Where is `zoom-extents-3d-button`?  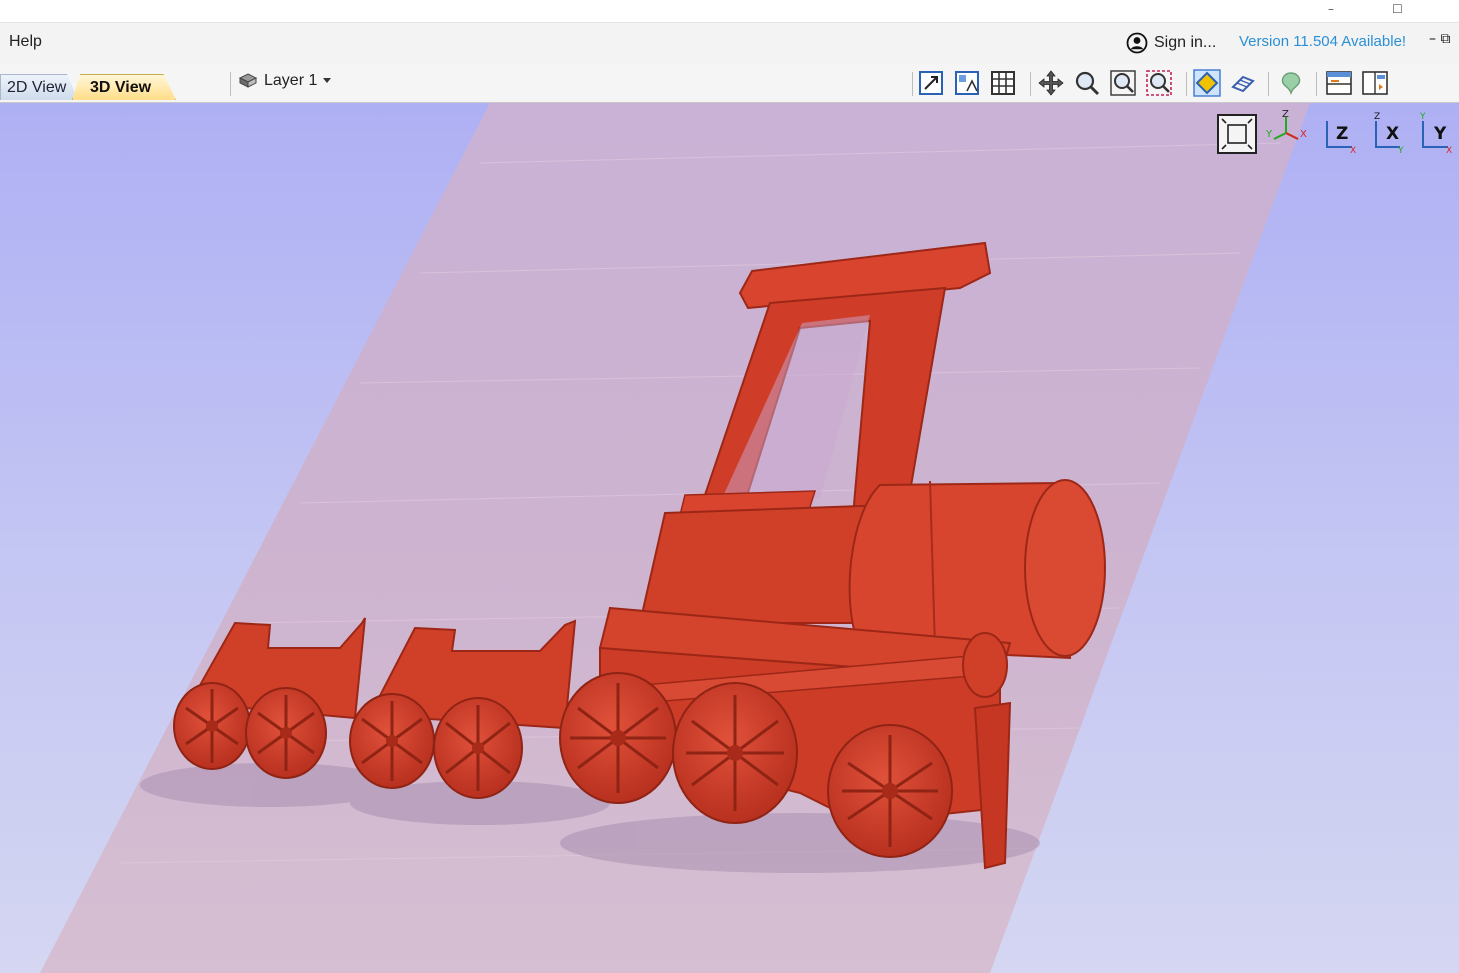 zoom-extents-3d-button is located at coordinates (1237, 134).